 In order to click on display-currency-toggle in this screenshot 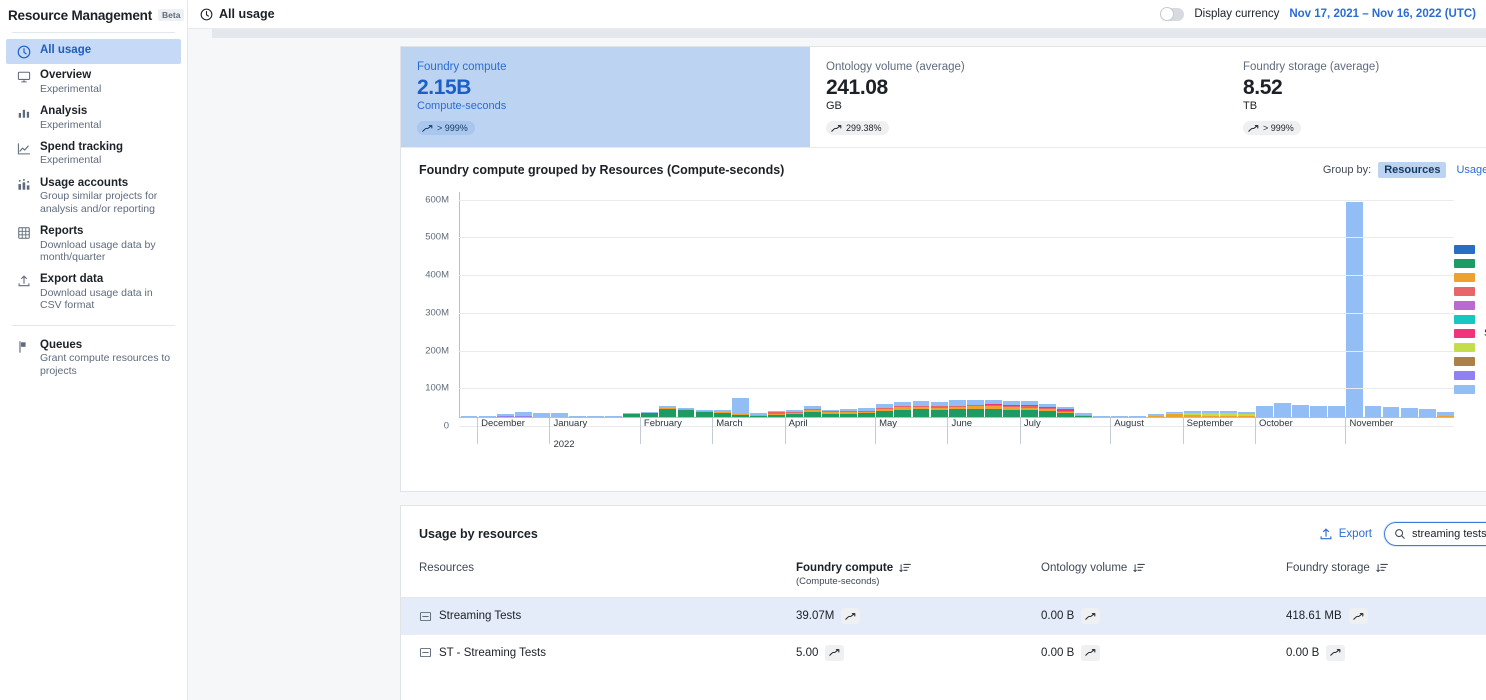, I will do `click(1172, 14)`.